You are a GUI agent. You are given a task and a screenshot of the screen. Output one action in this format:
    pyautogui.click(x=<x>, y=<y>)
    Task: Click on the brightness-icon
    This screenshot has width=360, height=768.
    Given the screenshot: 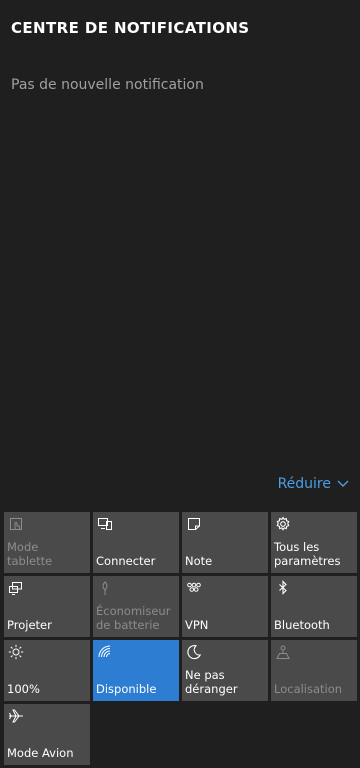 What is the action you would take?
    pyautogui.click(x=16, y=652)
    